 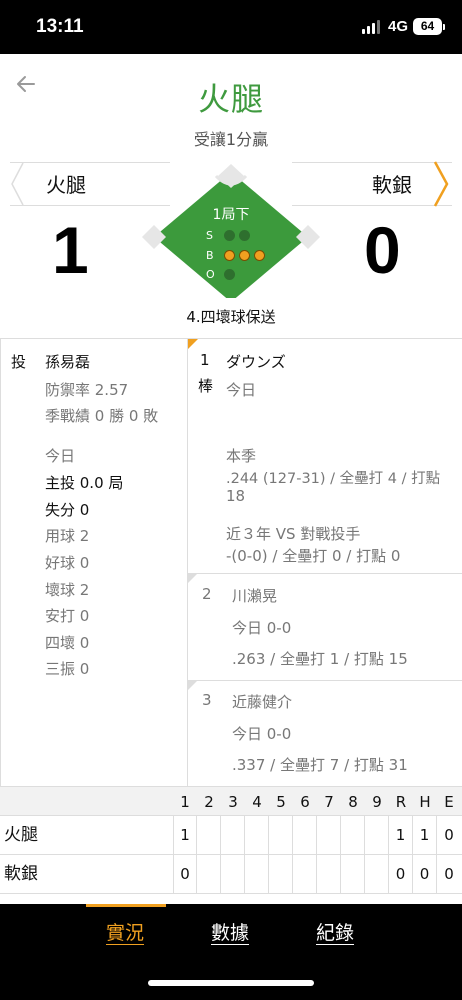 I want to click on pitcher-season-record: 季戰績 0 勝 0 敗, so click(x=102, y=416).